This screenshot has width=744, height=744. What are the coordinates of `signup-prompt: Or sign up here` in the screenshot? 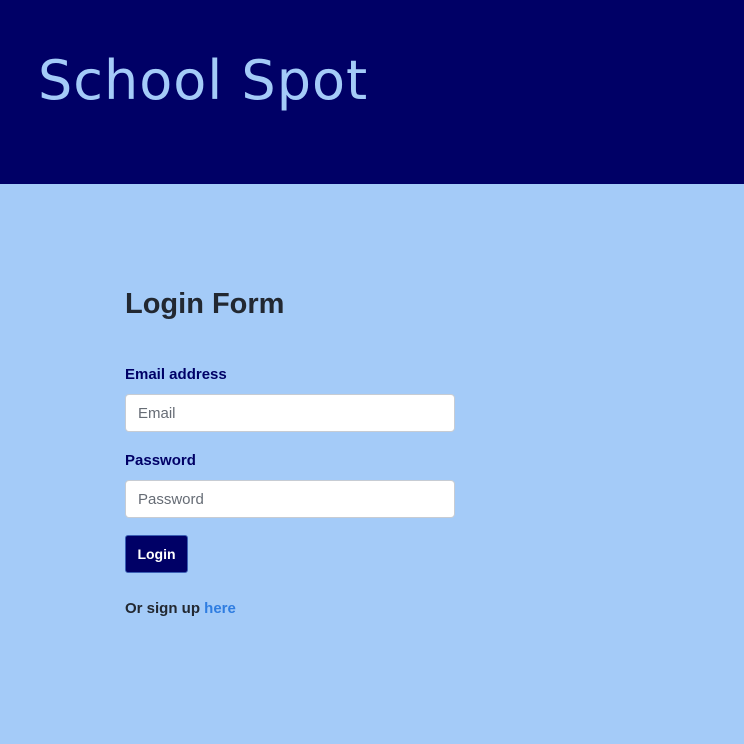 It's located at (180, 608).